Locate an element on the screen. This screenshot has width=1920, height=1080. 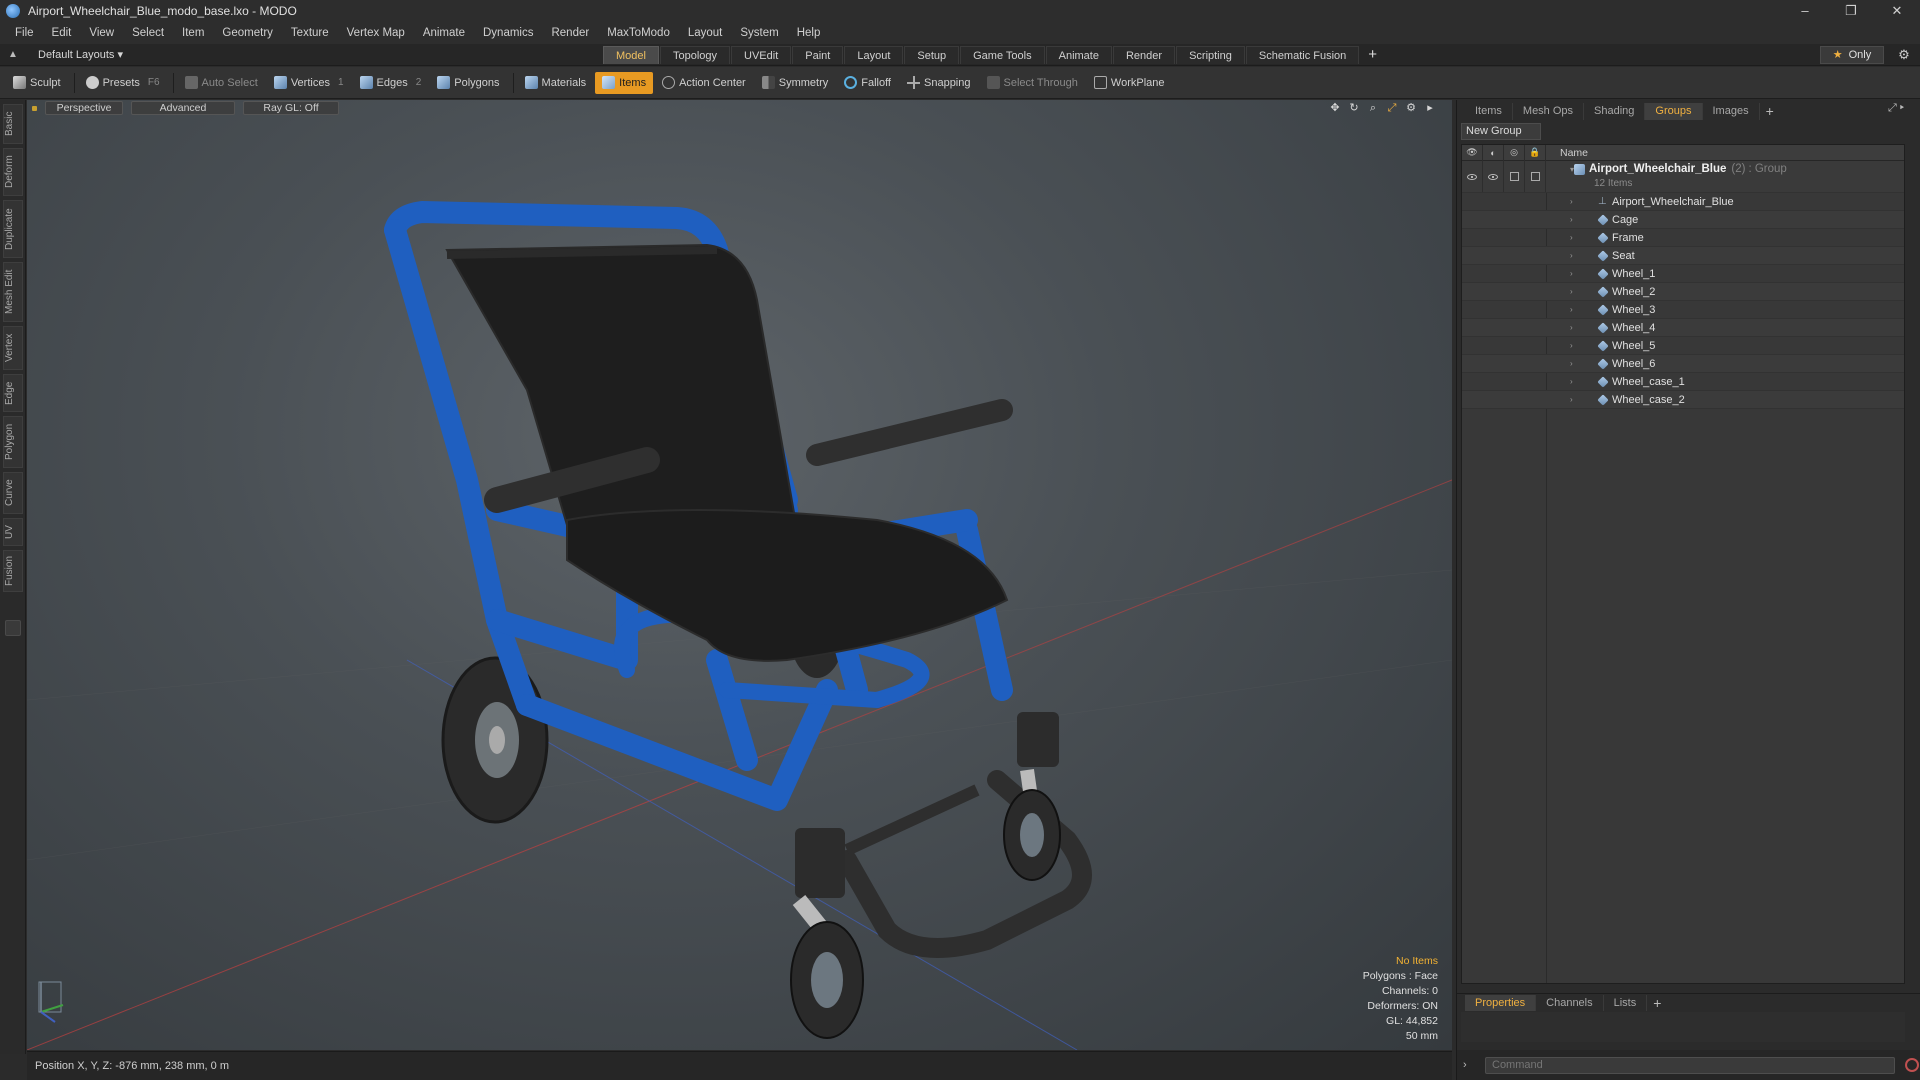
vtab-duplicate: Duplicate is located at coordinates (13, 229).